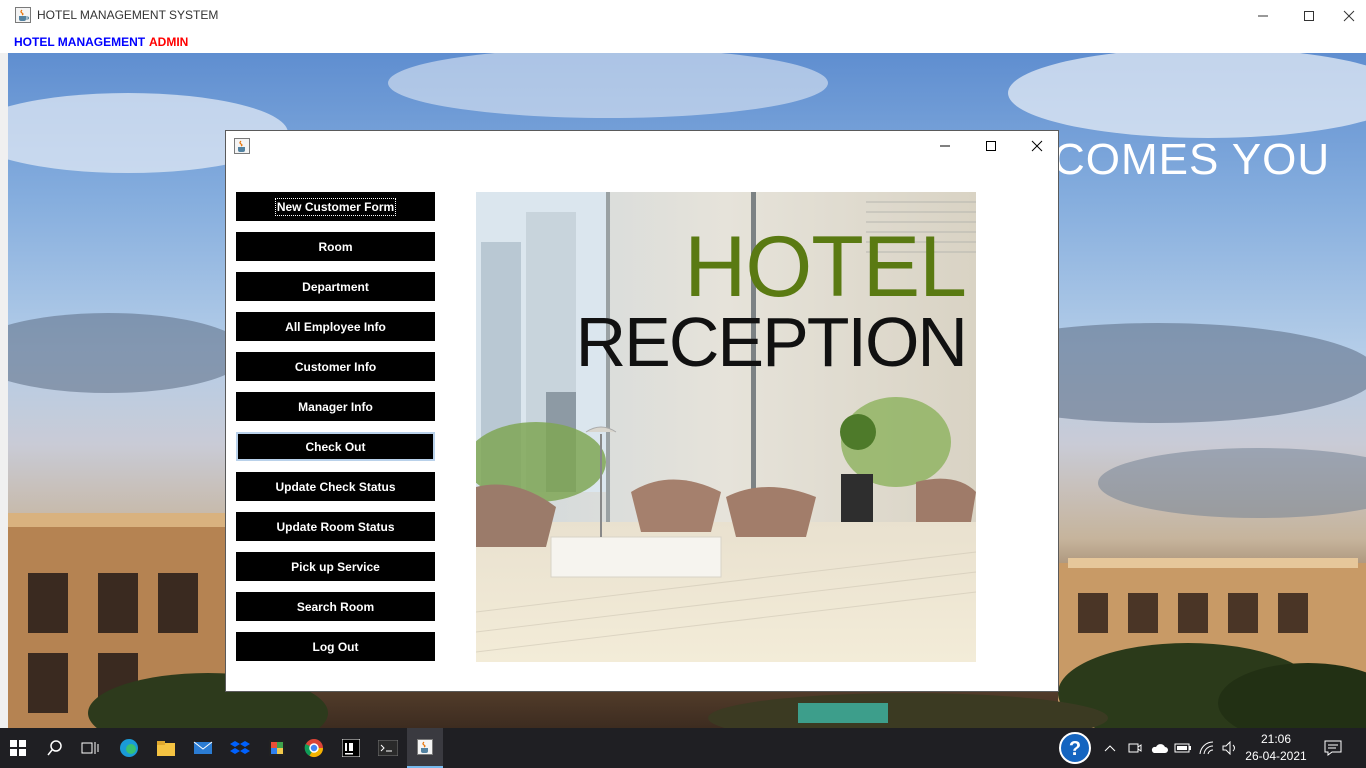  I want to click on onedrive-cloud-icon, so click(1159, 748).